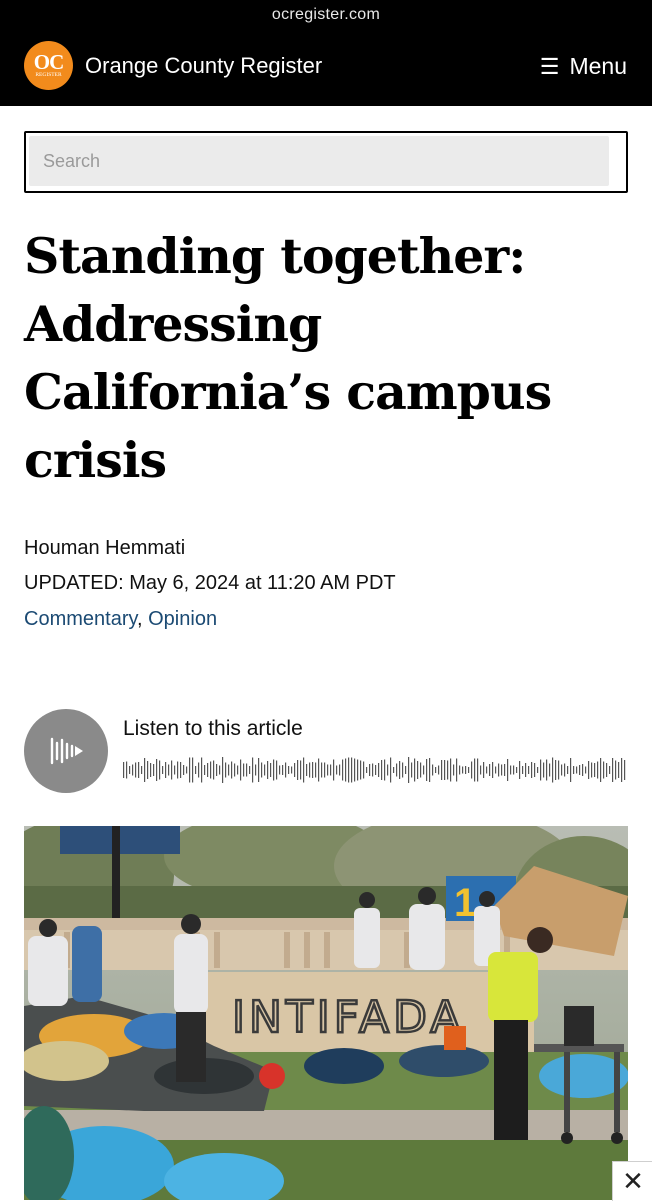 The image size is (652, 1201). I want to click on audio-play-button, so click(66, 751).